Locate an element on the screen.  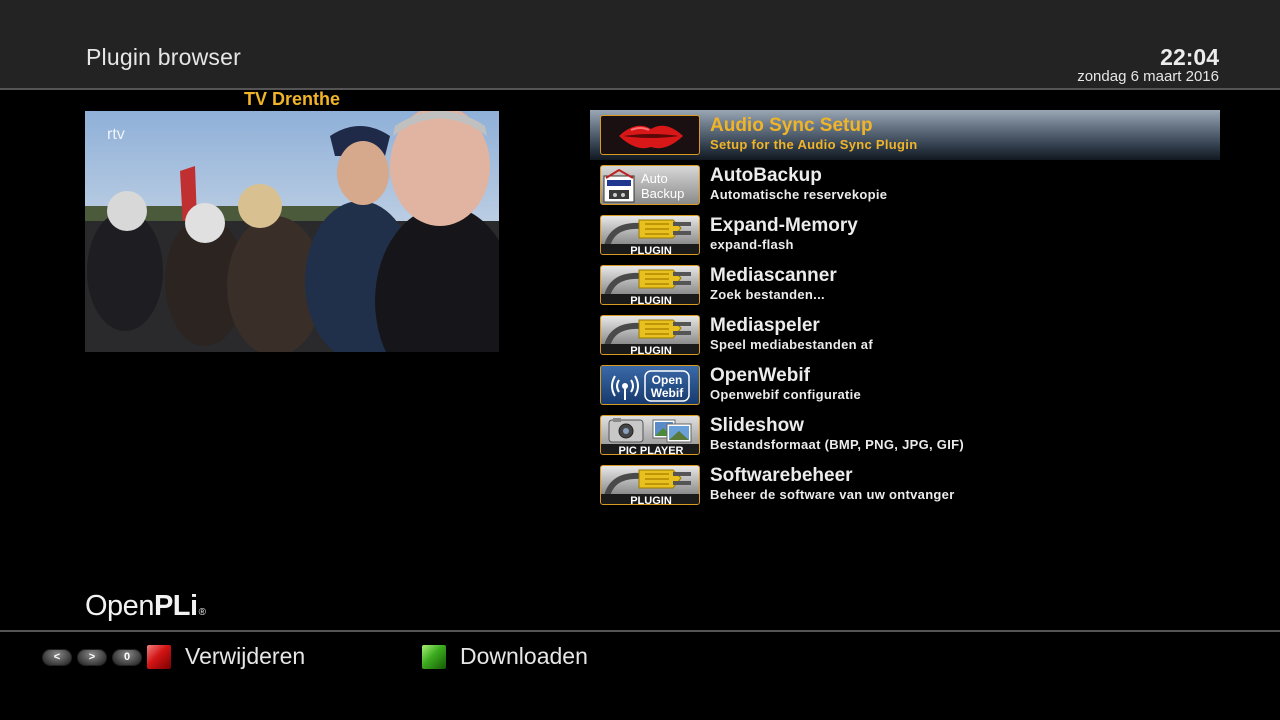
tv-preview: rtv is located at coordinates (292, 231).